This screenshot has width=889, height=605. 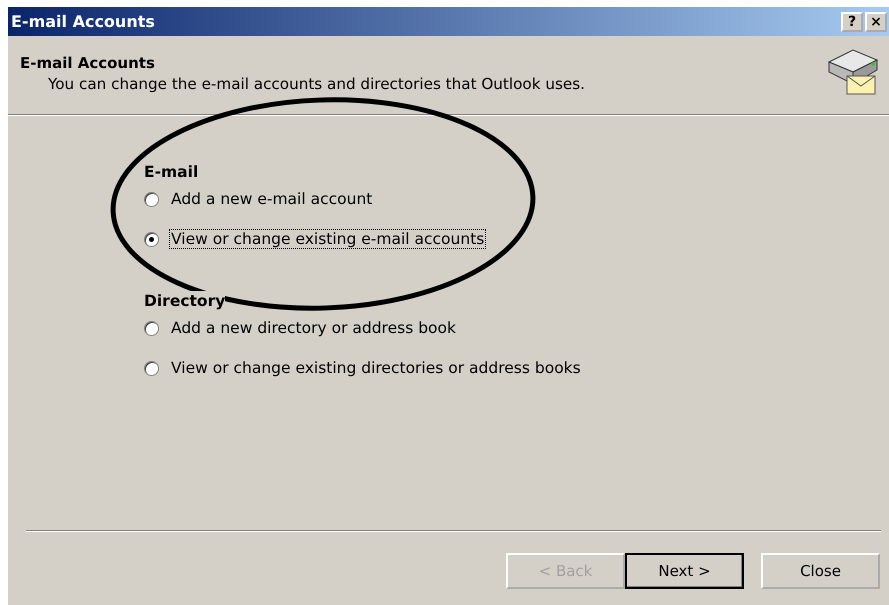 I want to click on next-button: Next >, so click(x=684, y=571).